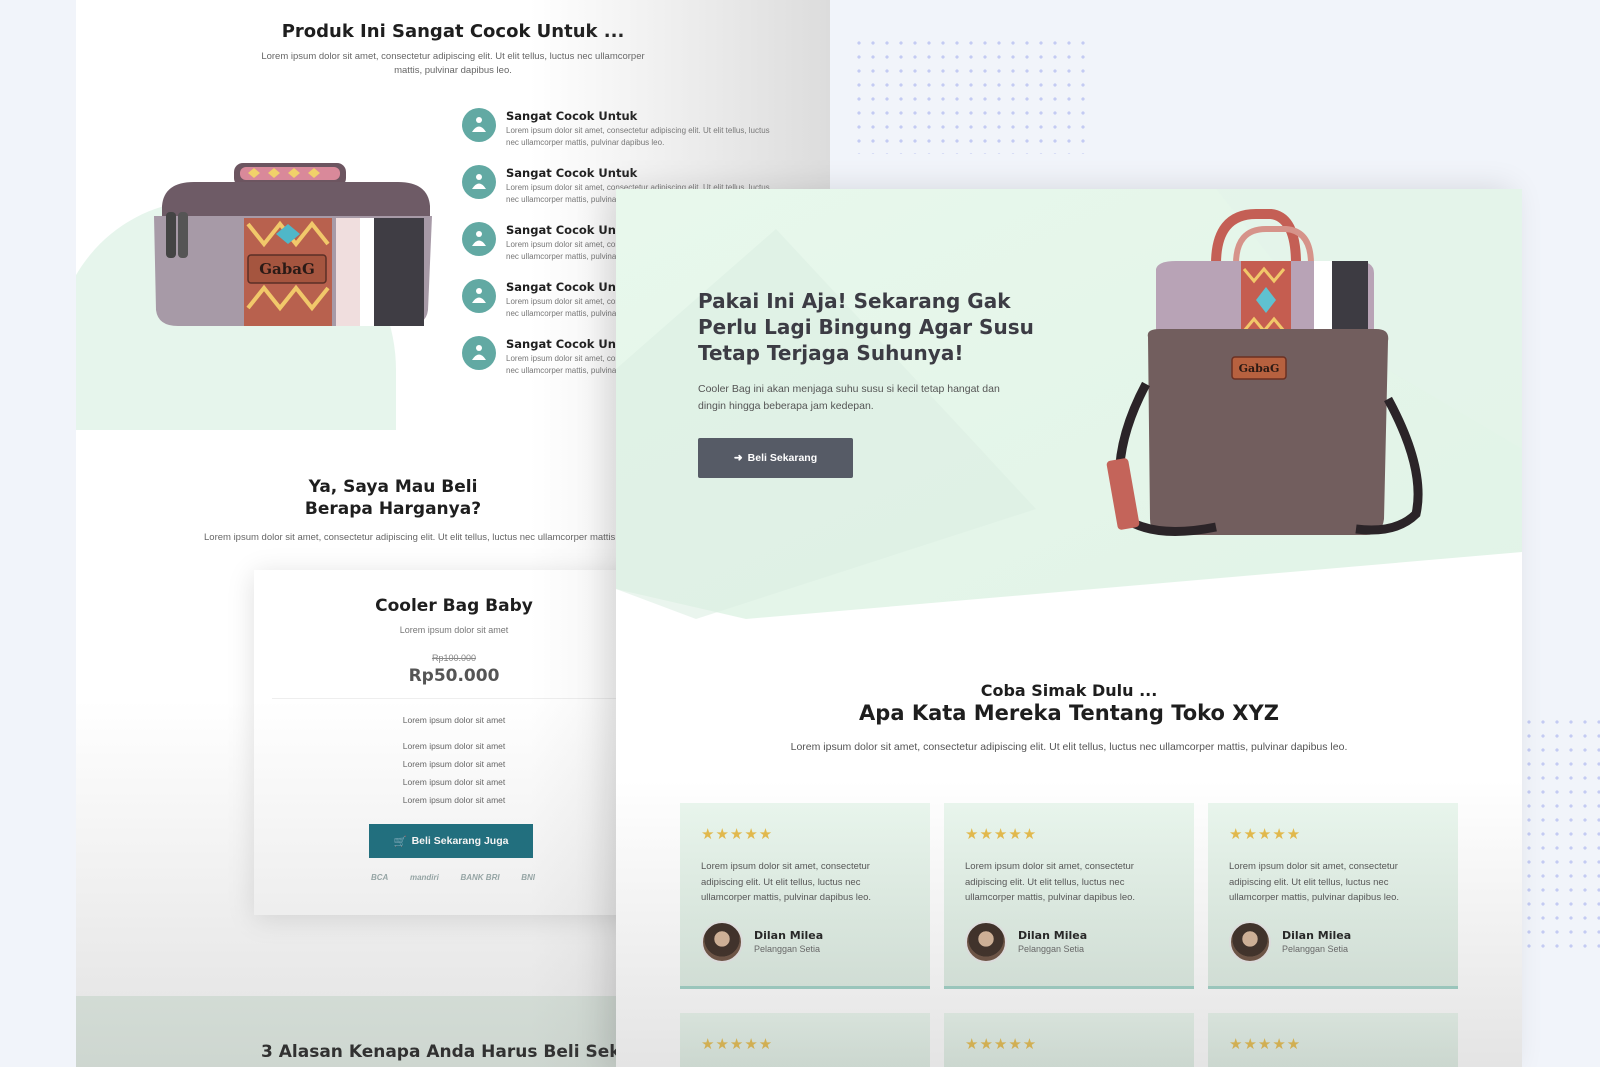  I want to click on buy-now-button: ➜ Beli Sekarang, so click(775, 458).